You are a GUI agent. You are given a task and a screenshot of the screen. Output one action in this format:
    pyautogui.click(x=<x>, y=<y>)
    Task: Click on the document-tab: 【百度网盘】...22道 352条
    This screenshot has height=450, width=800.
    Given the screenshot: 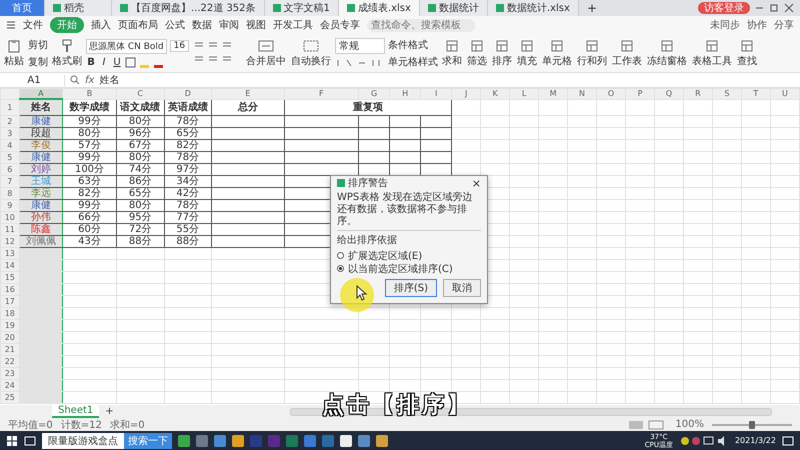 What is the action you would take?
    pyautogui.click(x=188, y=8)
    